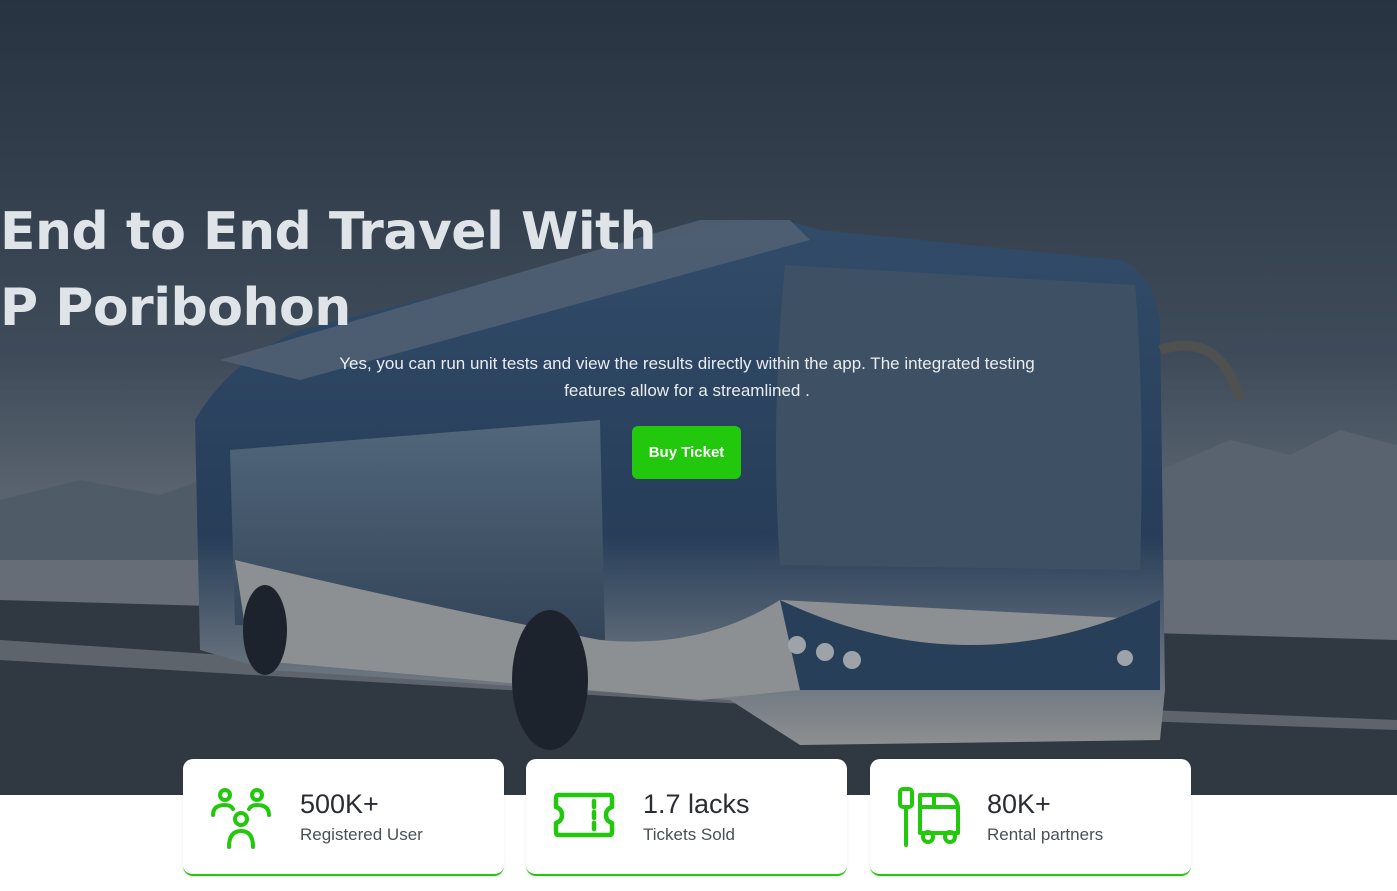  Describe the element at coordinates (361, 834) in the screenshot. I see `stat-label: Registered User` at that location.